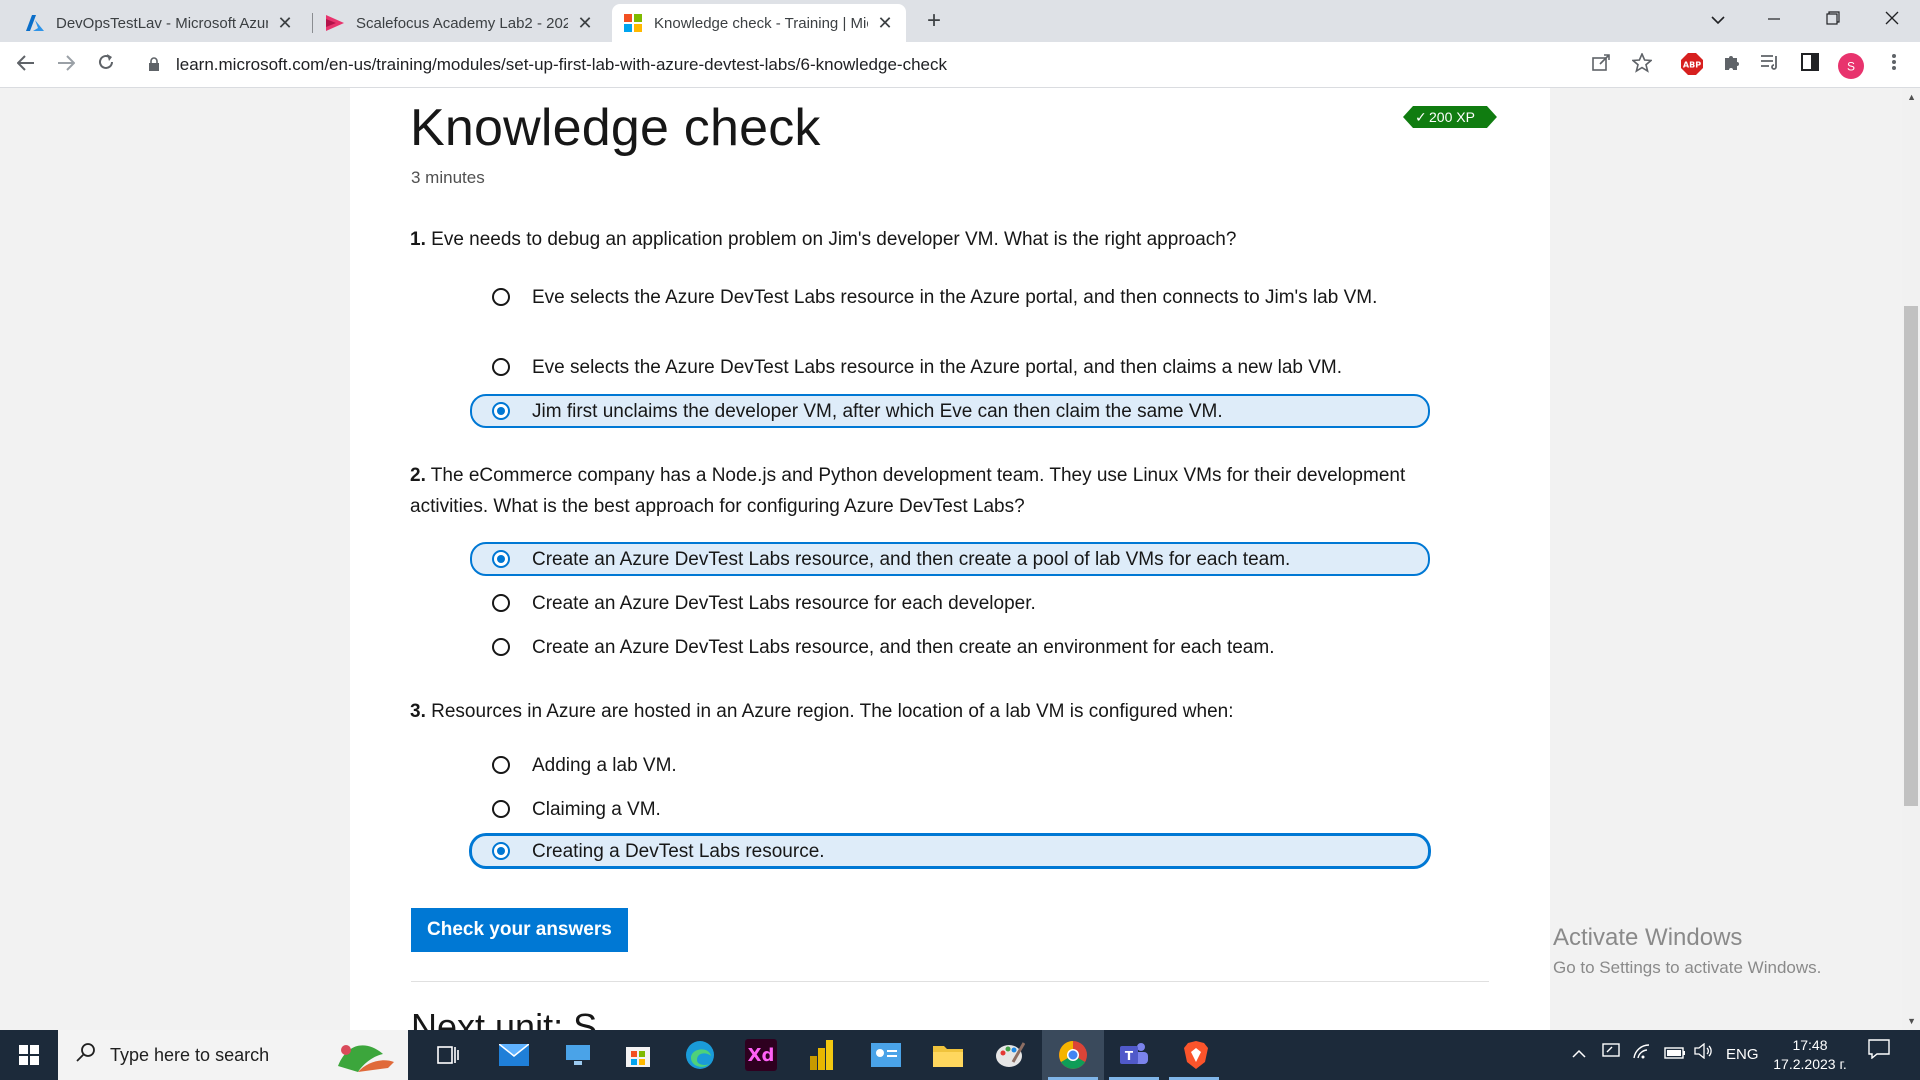  Describe the element at coordinates (678, 851) in the screenshot. I see `option-label: Creating a DevTest Labs resource.` at that location.